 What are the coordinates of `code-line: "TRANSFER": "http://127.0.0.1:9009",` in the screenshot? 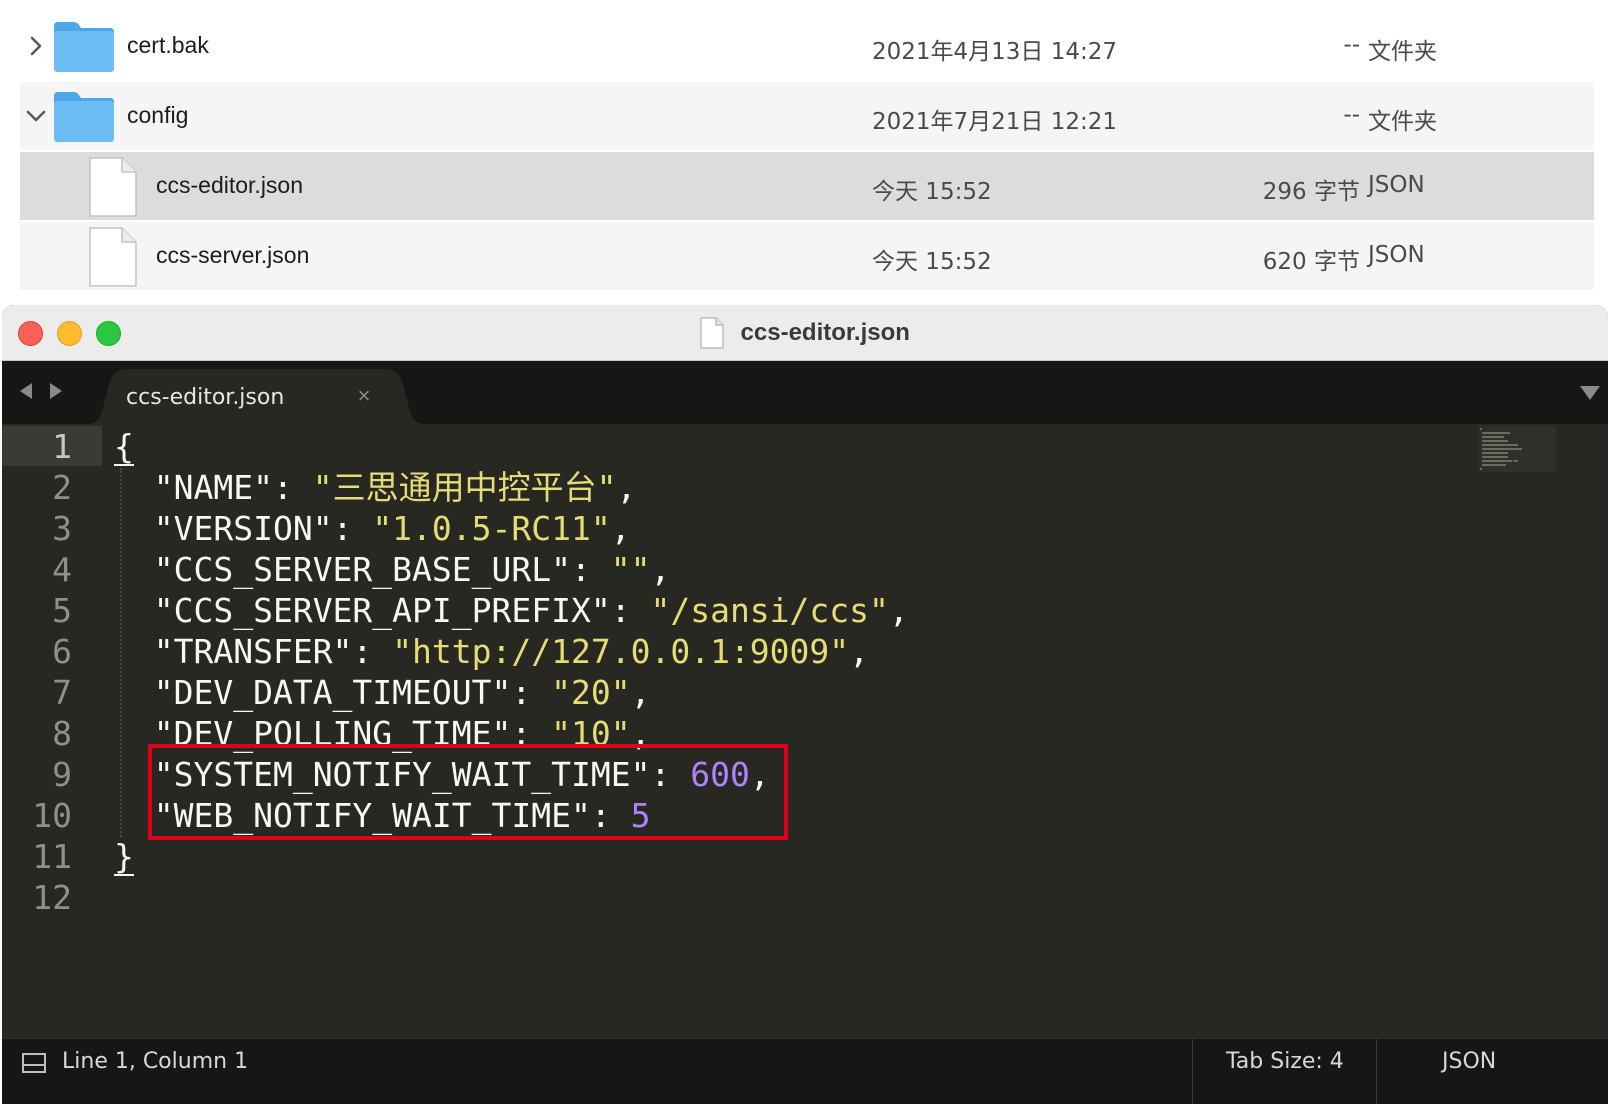 It's located at (491, 651).